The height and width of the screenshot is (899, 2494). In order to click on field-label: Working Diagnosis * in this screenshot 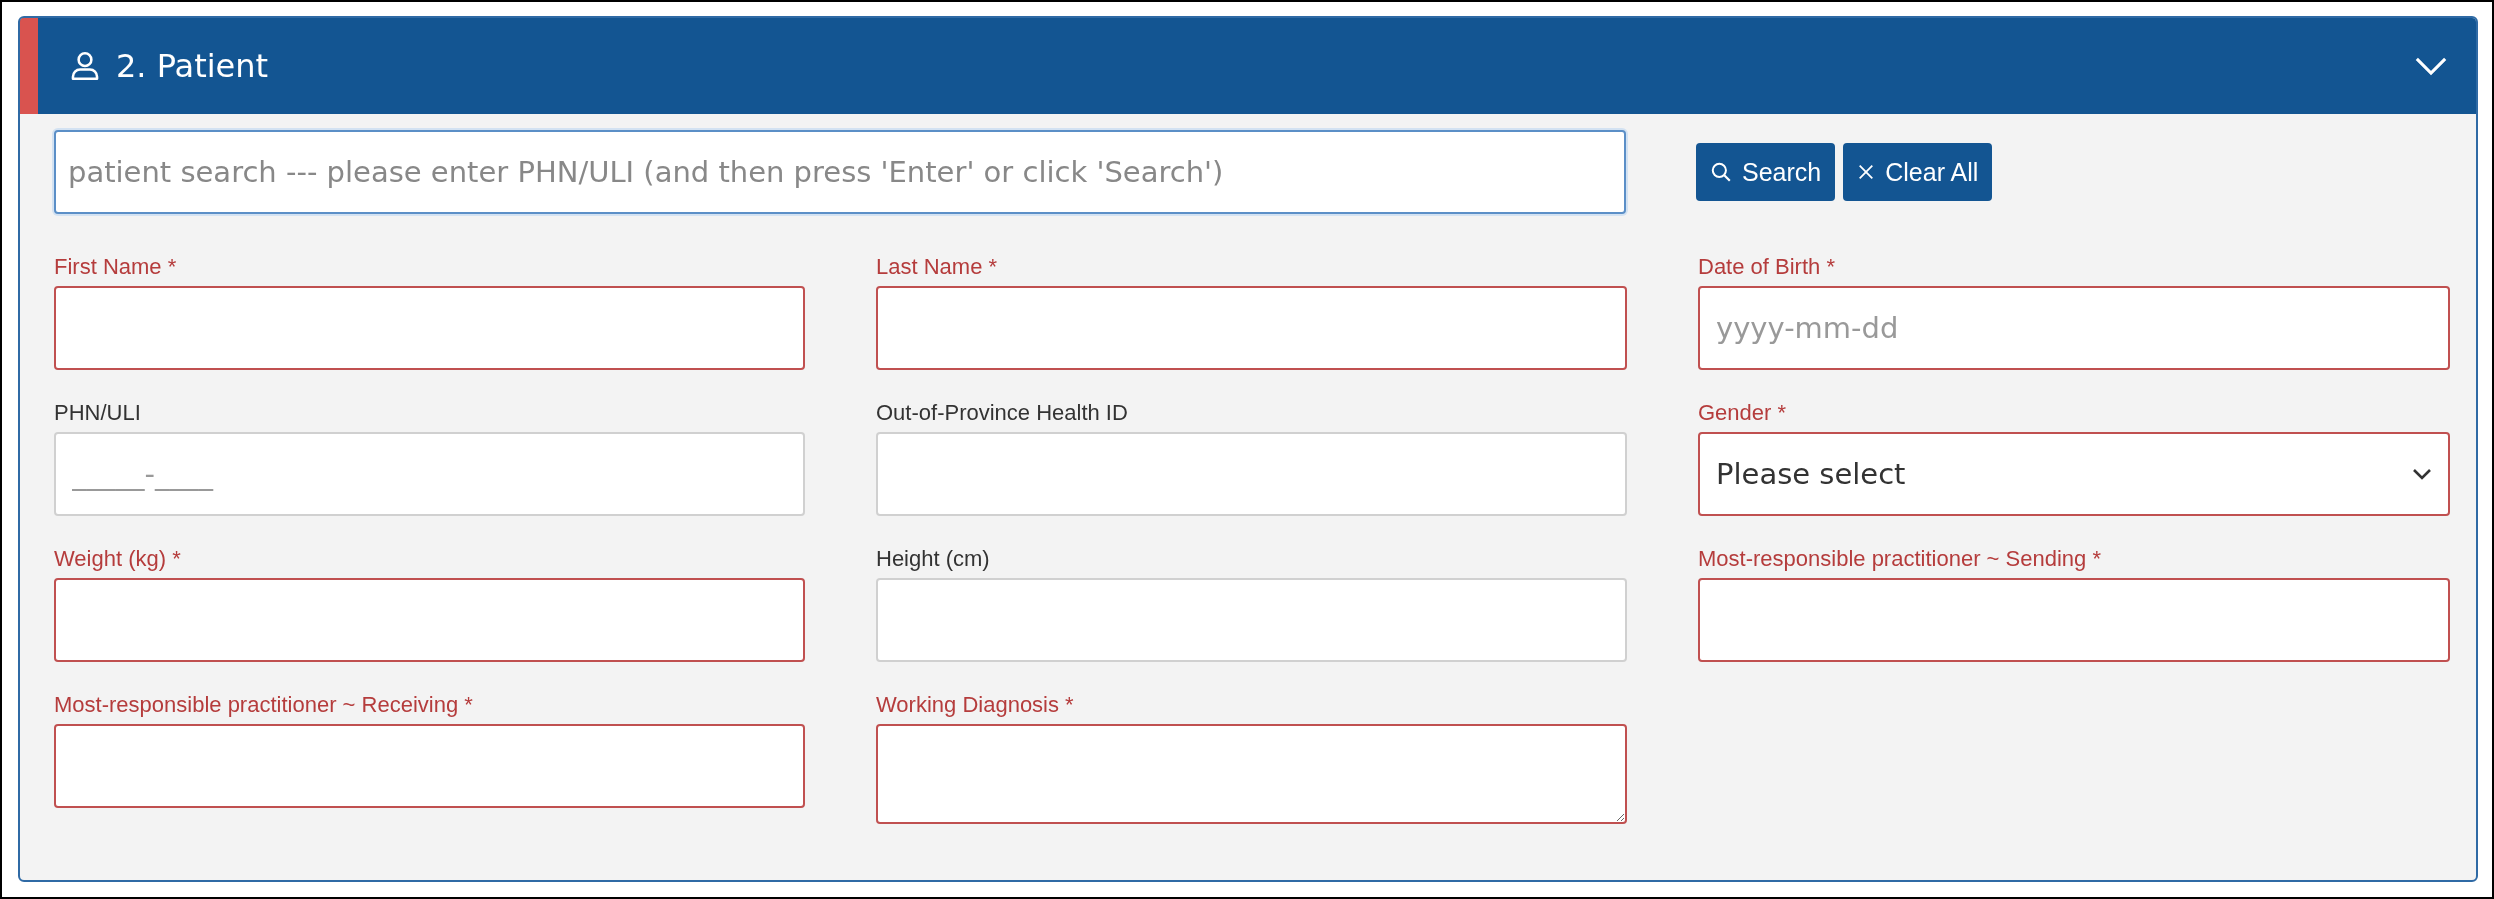, I will do `click(975, 705)`.